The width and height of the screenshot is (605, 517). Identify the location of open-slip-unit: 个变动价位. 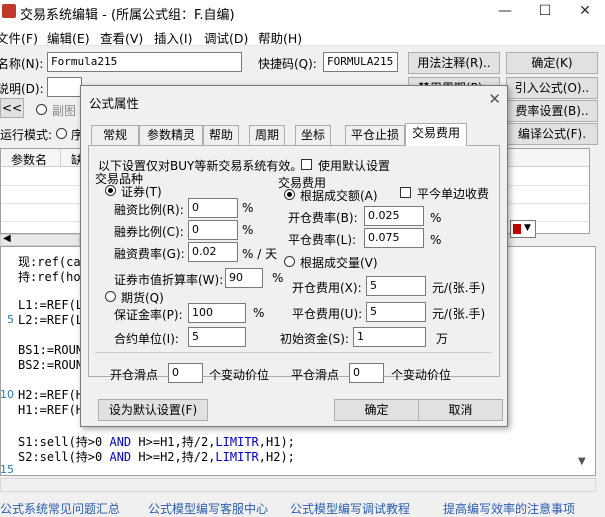
(239, 375).